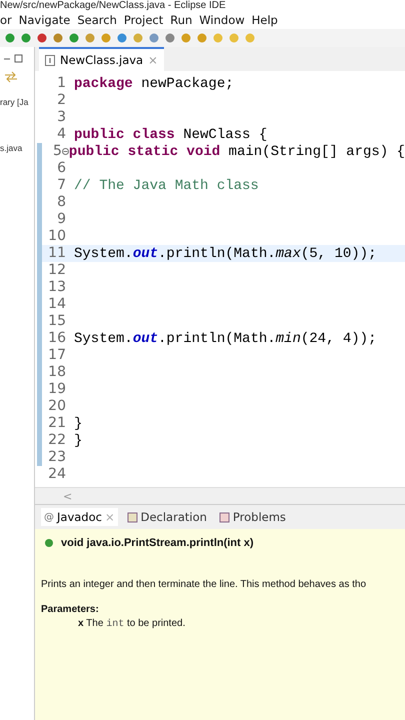 The width and height of the screenshot is (405, 720). I want to click on code-line: System.out.println(Math.min(24, 4));, so click(225, 338).